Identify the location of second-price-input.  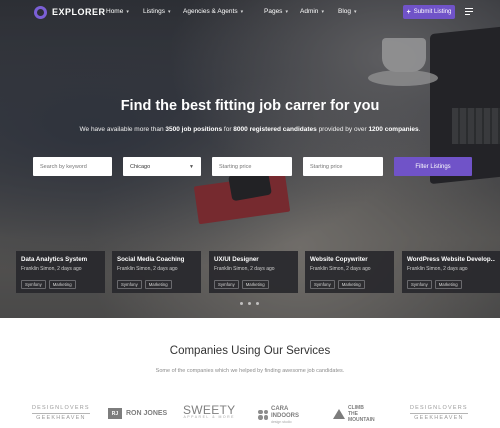
(343, 166).